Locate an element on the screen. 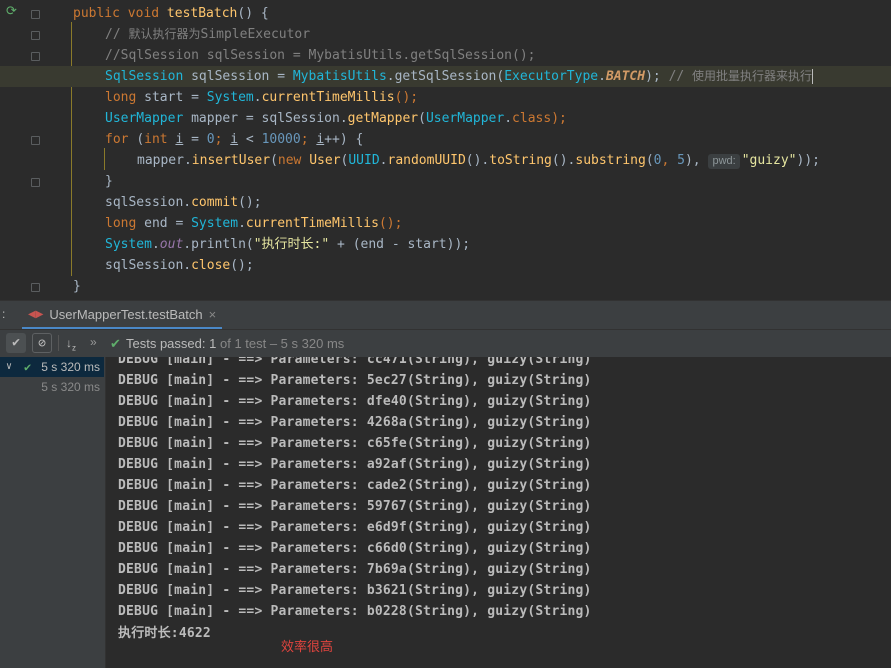  code-line: public void testBatch() { is located at coordinates (445, 13).